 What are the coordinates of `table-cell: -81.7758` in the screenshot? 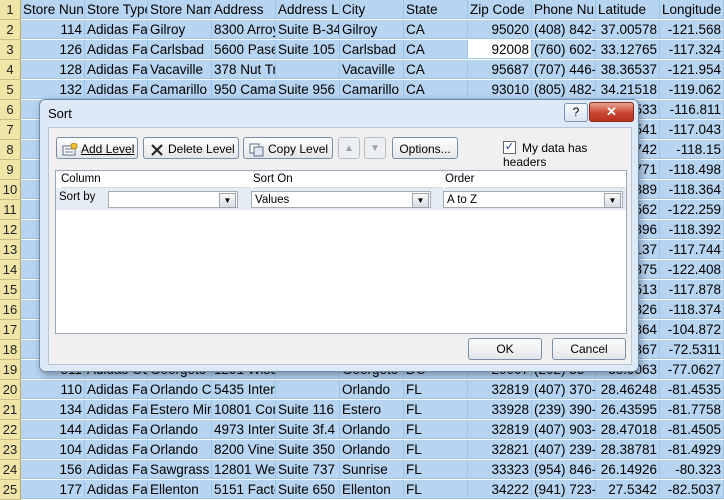 It's located at (692, 409).